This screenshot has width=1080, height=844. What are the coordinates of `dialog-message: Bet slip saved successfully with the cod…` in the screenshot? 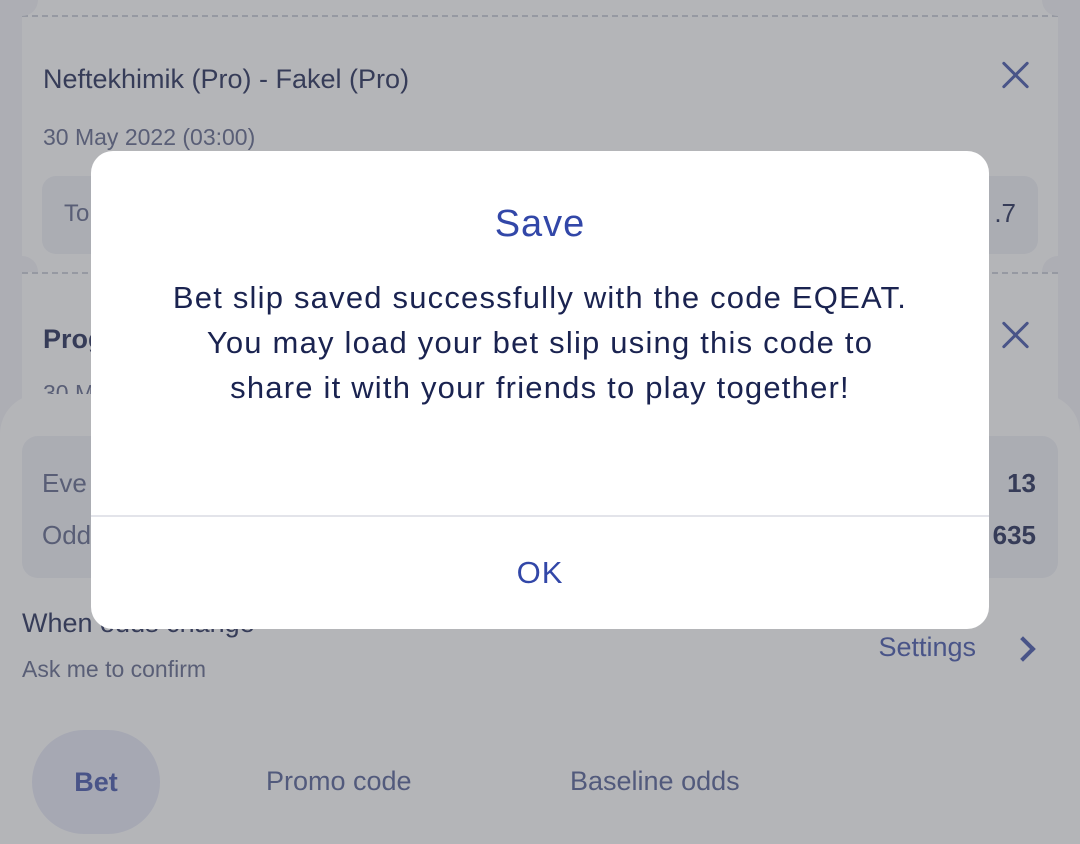 It's located at (540, 342).